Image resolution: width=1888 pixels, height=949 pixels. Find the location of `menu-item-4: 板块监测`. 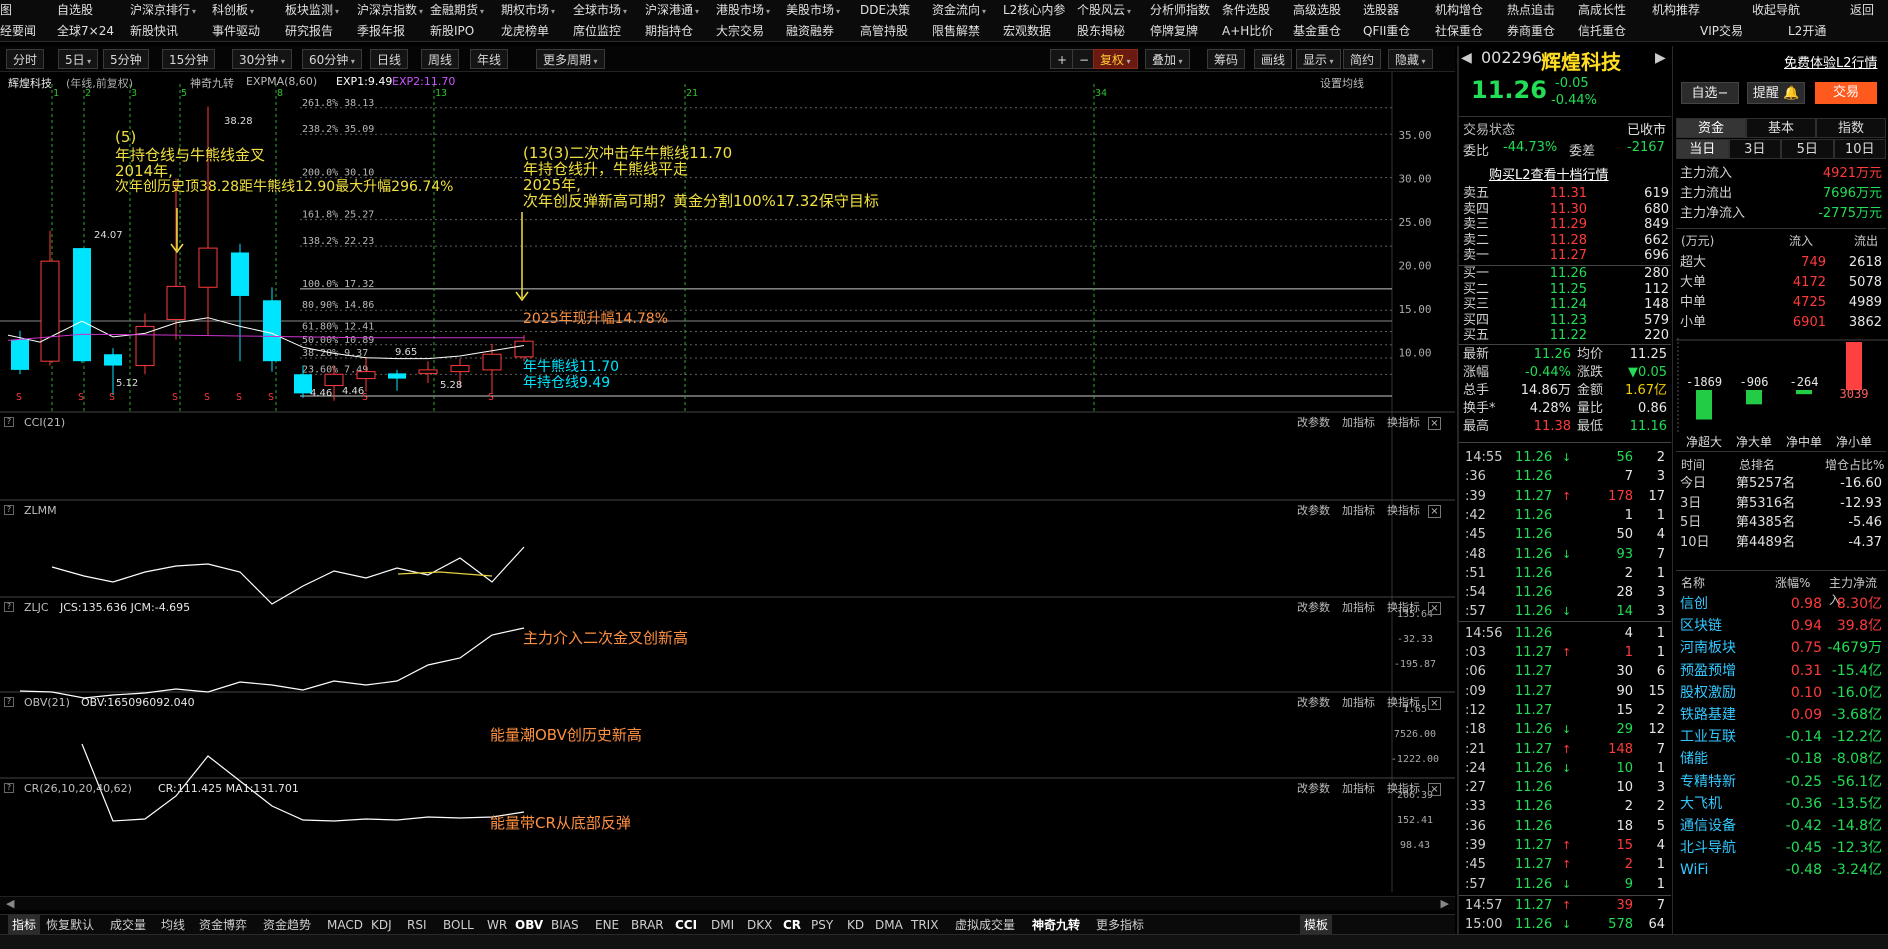

menu-item-4: 板块监测 is located at coordinates (312, 11).